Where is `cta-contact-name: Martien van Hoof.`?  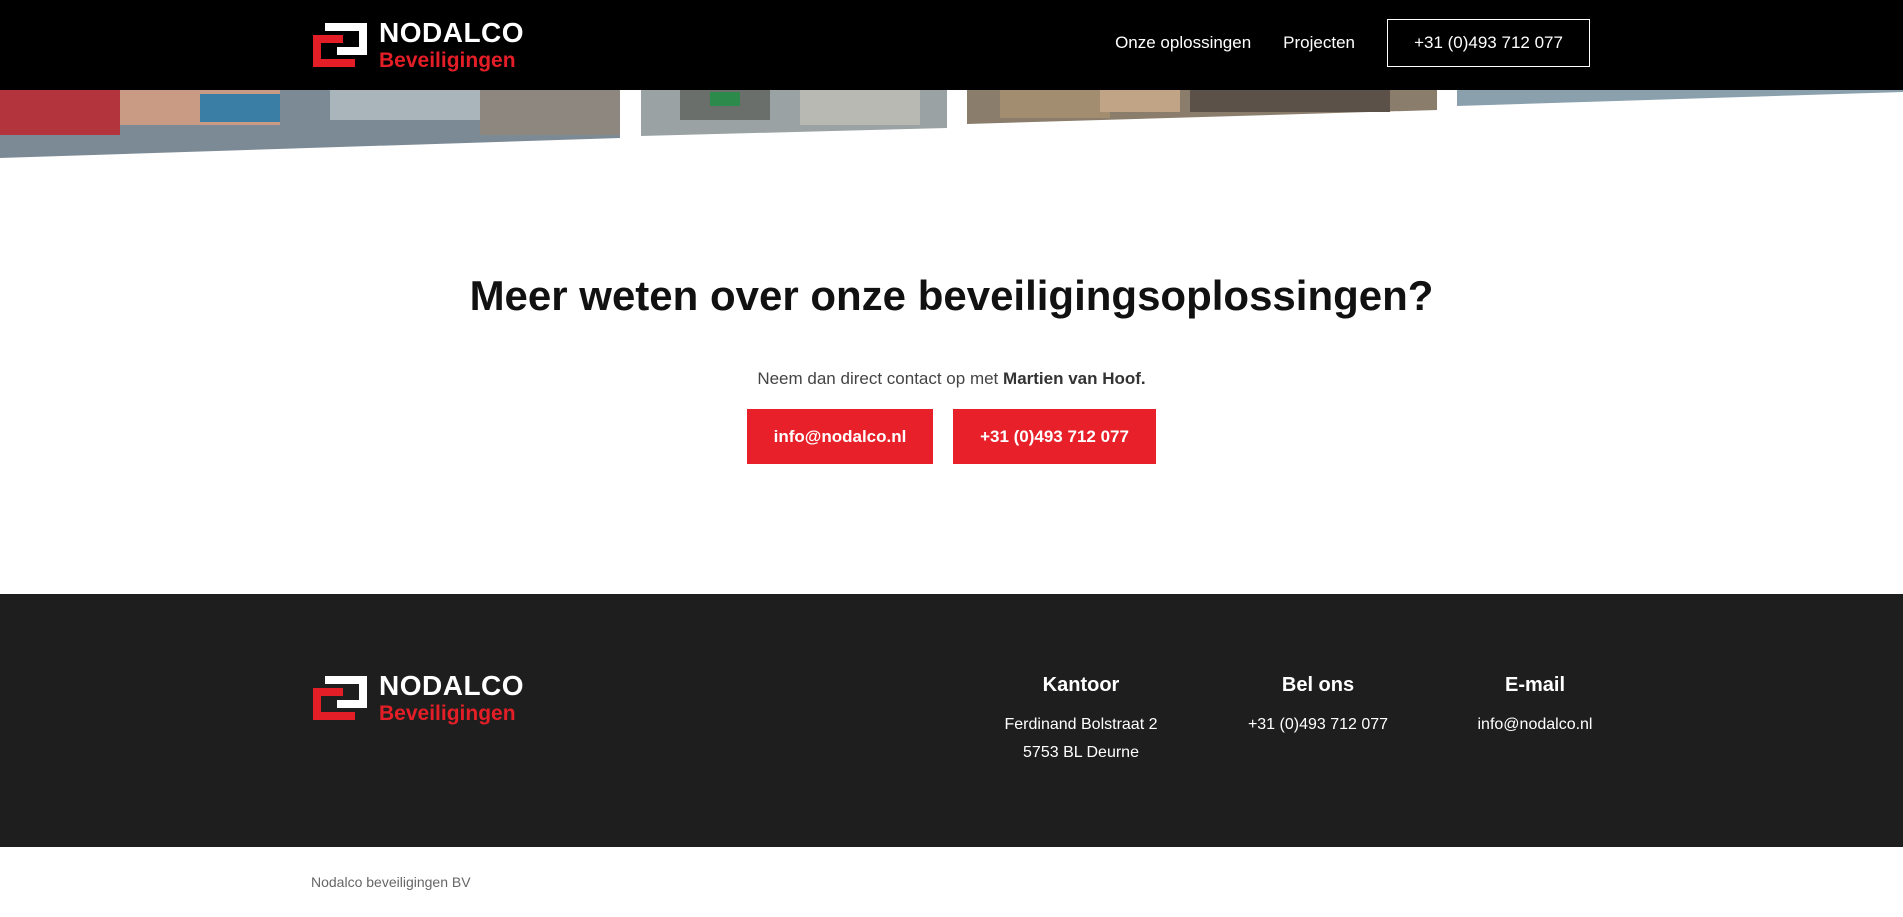 cta-contact-name: Martien van Hoof. is located at coordinates (1074, 378).